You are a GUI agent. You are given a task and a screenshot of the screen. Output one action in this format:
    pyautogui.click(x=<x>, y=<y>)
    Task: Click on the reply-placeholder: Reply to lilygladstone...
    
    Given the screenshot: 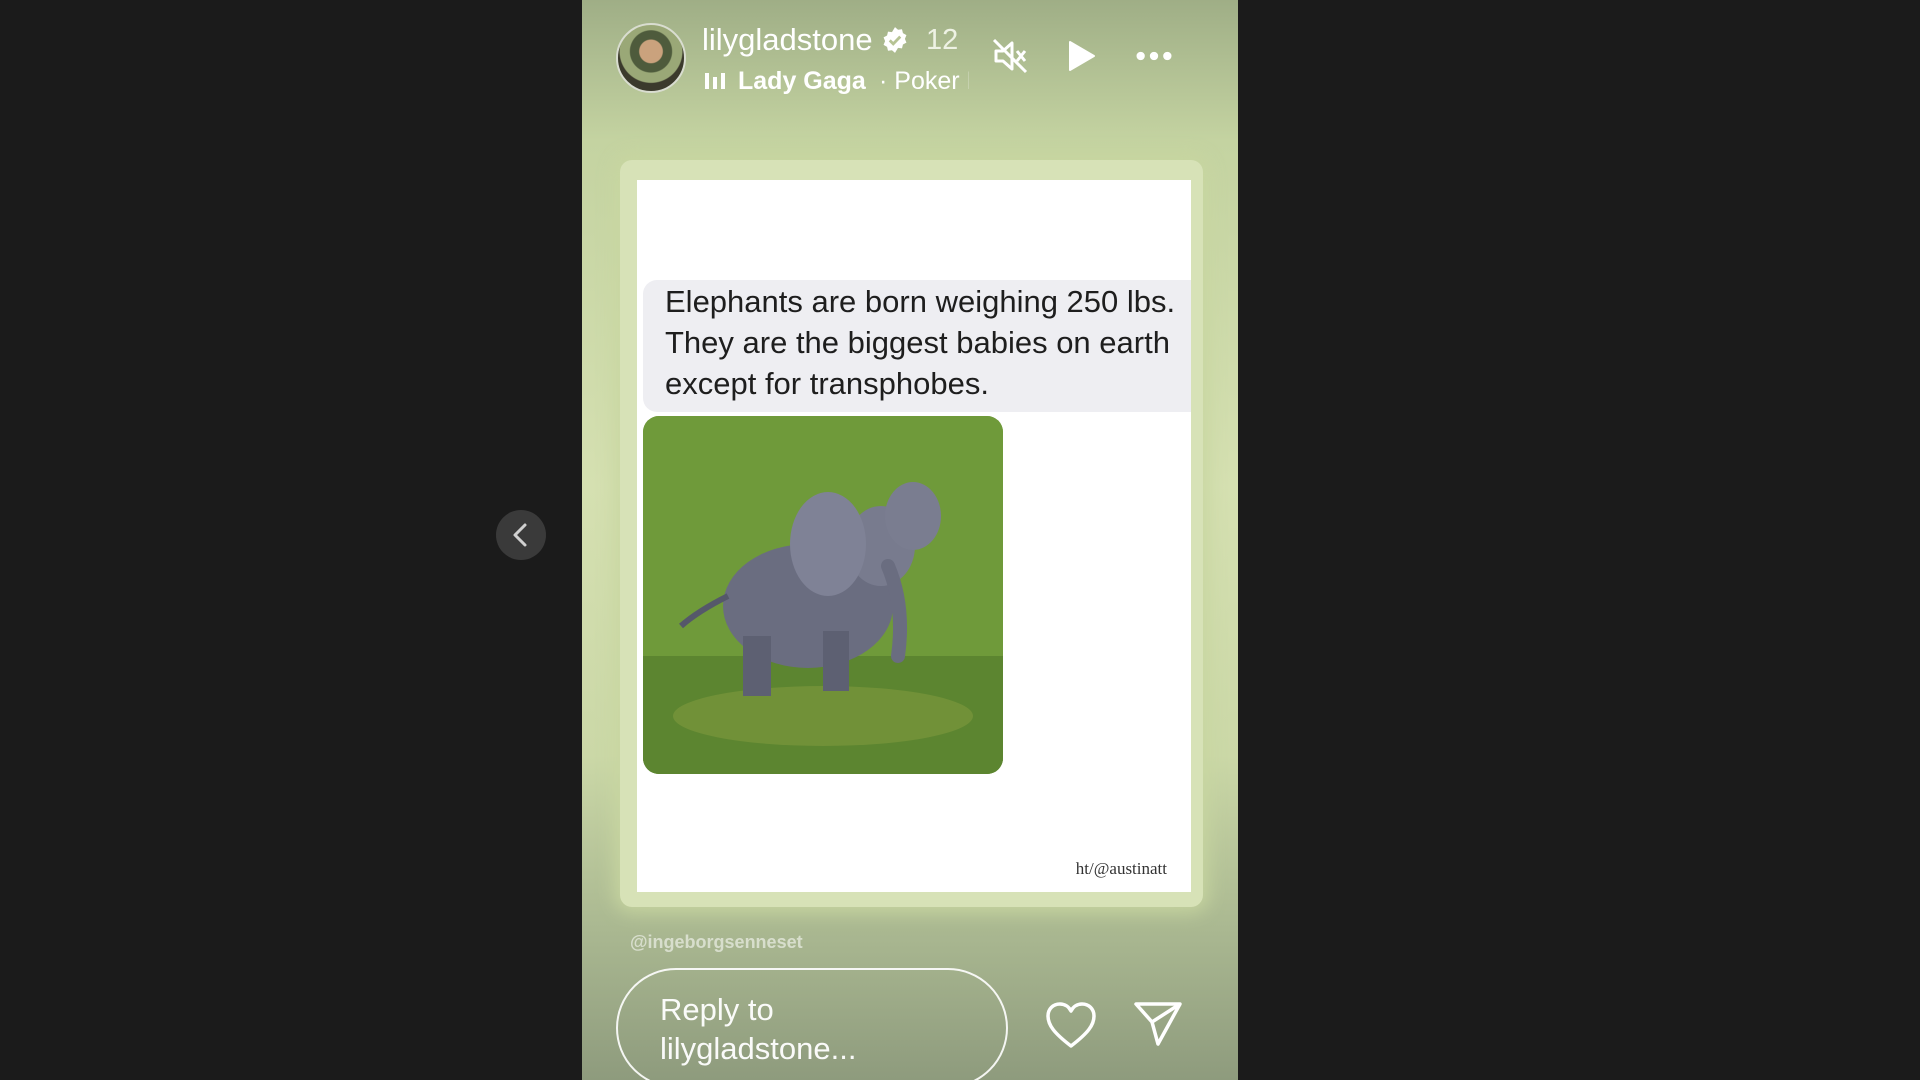 What is the action you would take?
    pyautogui.click(x=758, y=1029)
    